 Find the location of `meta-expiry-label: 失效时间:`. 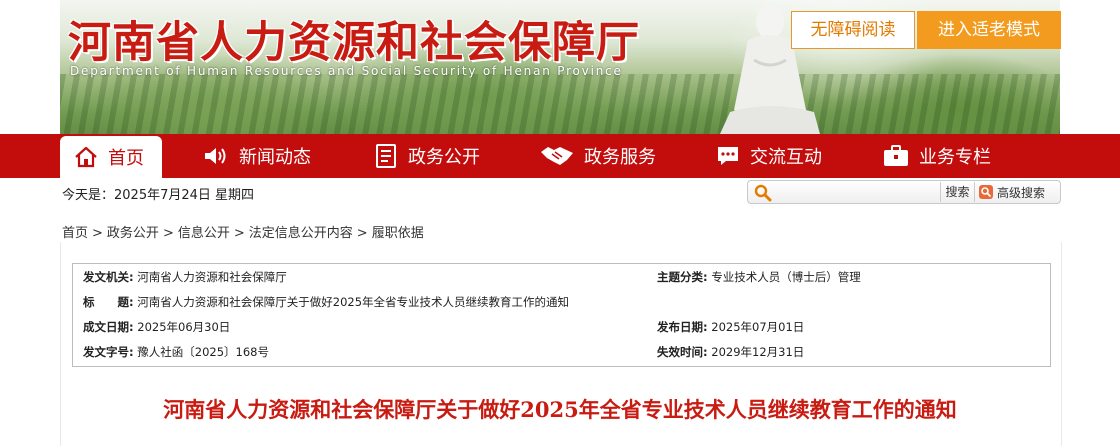

meta-expiry-label: 失效时间: is located at coordinates (682, 352).